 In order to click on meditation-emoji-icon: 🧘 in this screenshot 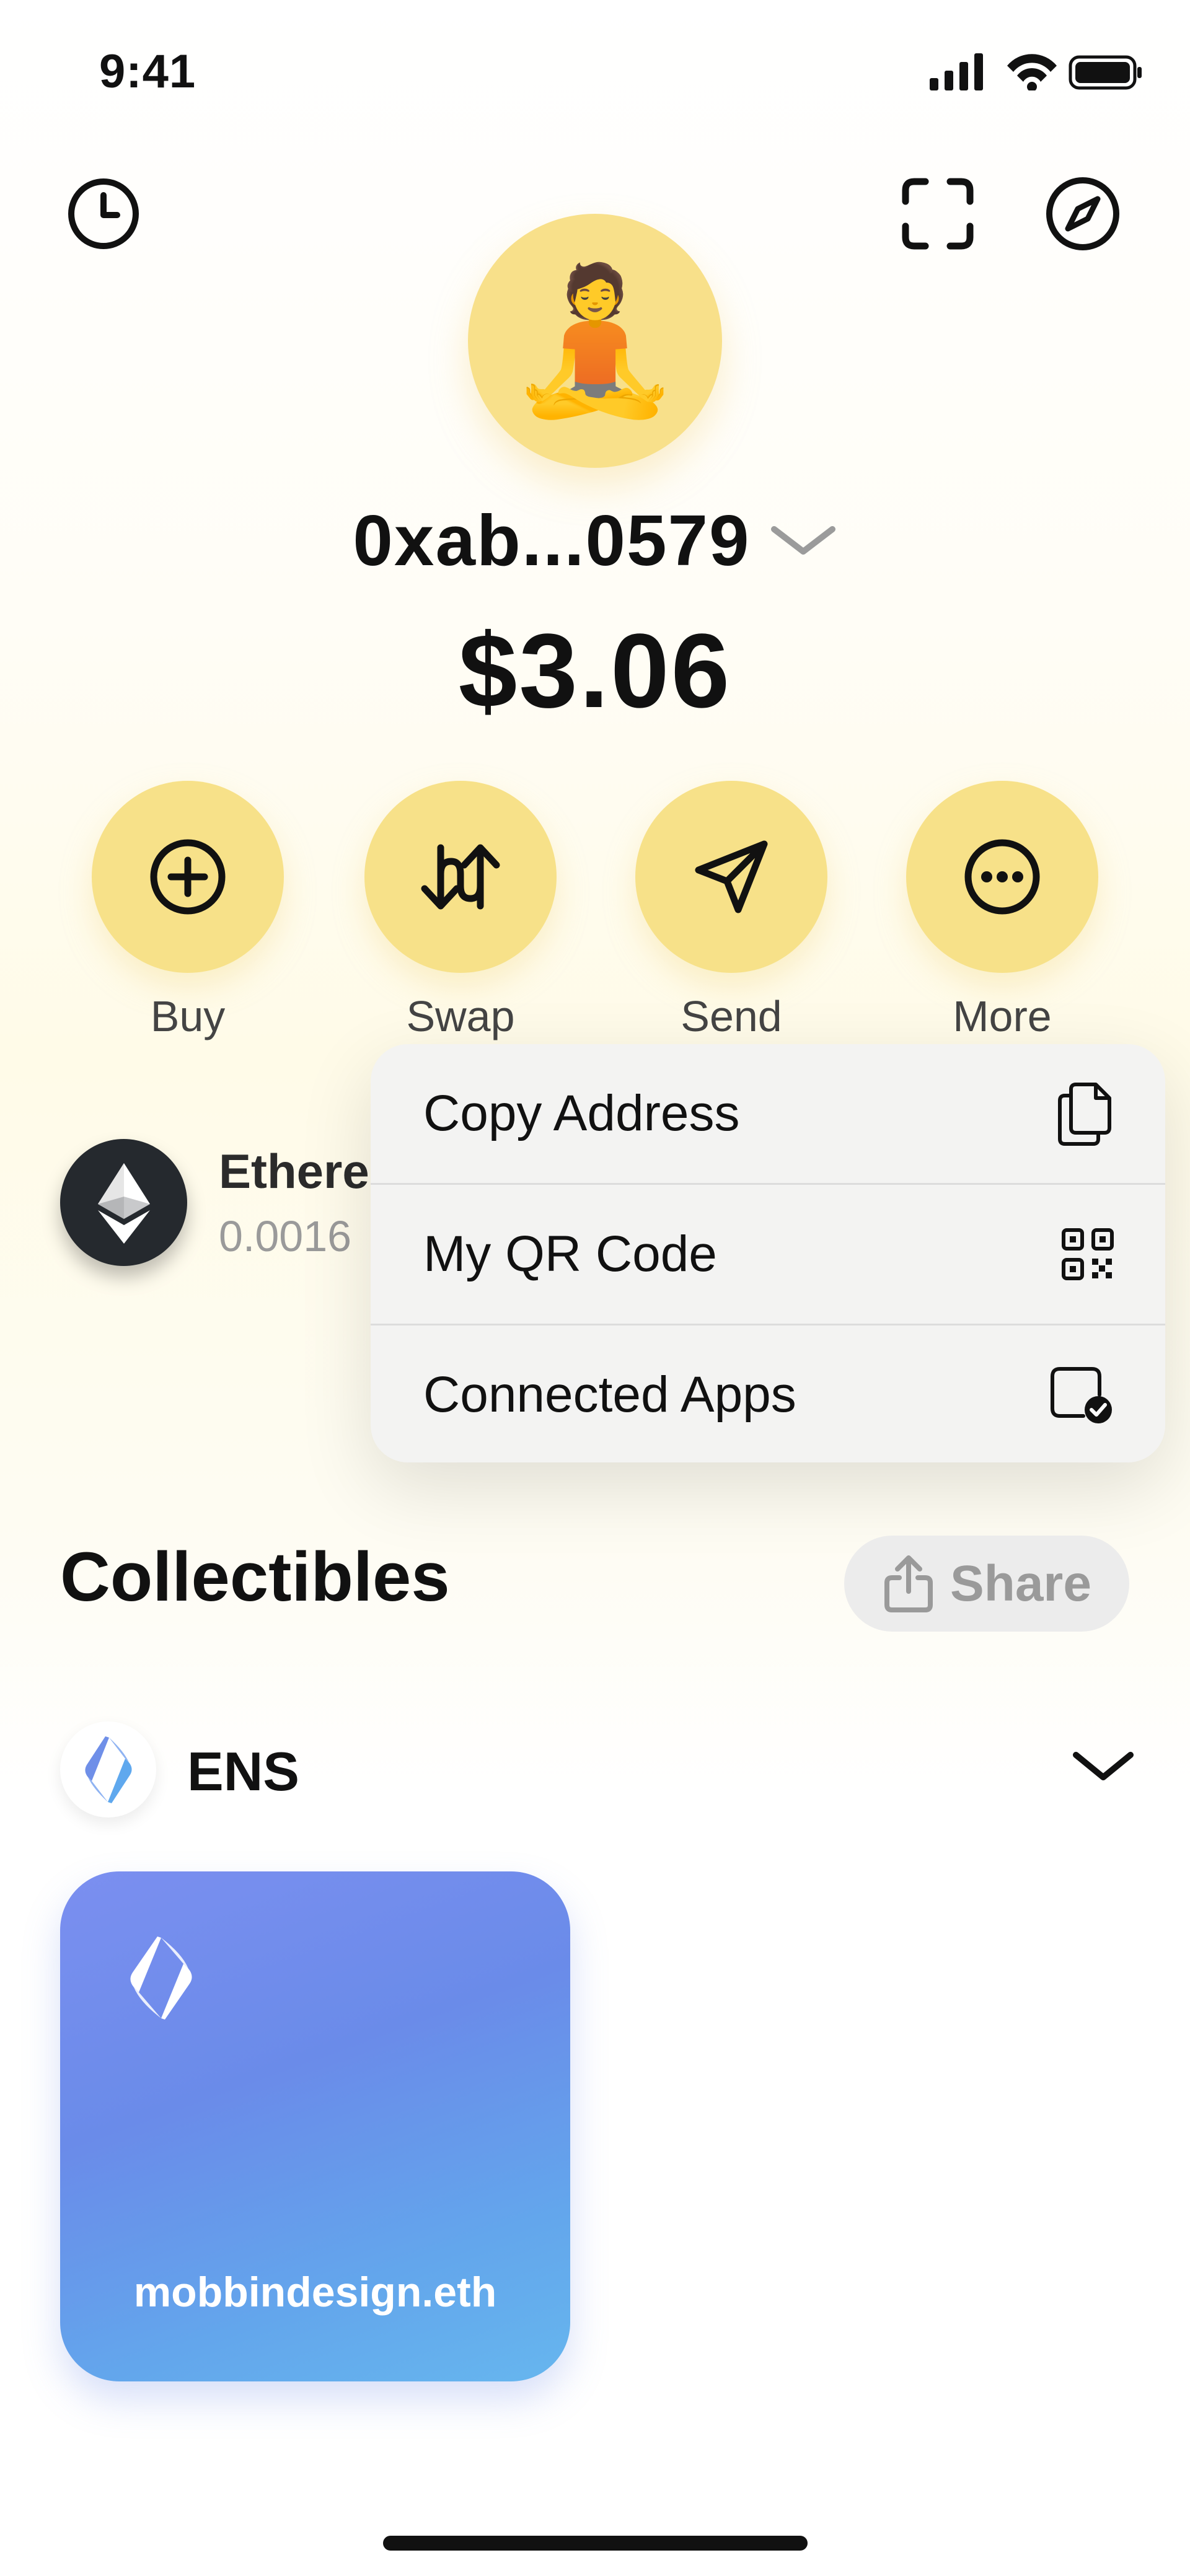, I will do `click(595, 341)`.